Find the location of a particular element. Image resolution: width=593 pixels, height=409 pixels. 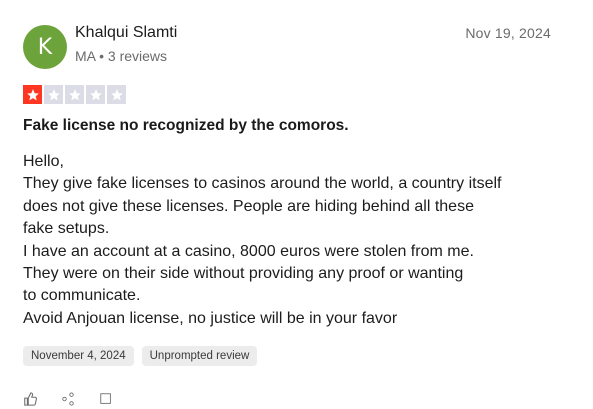

thumbs-up-icon is located at coordinates (30, 399).